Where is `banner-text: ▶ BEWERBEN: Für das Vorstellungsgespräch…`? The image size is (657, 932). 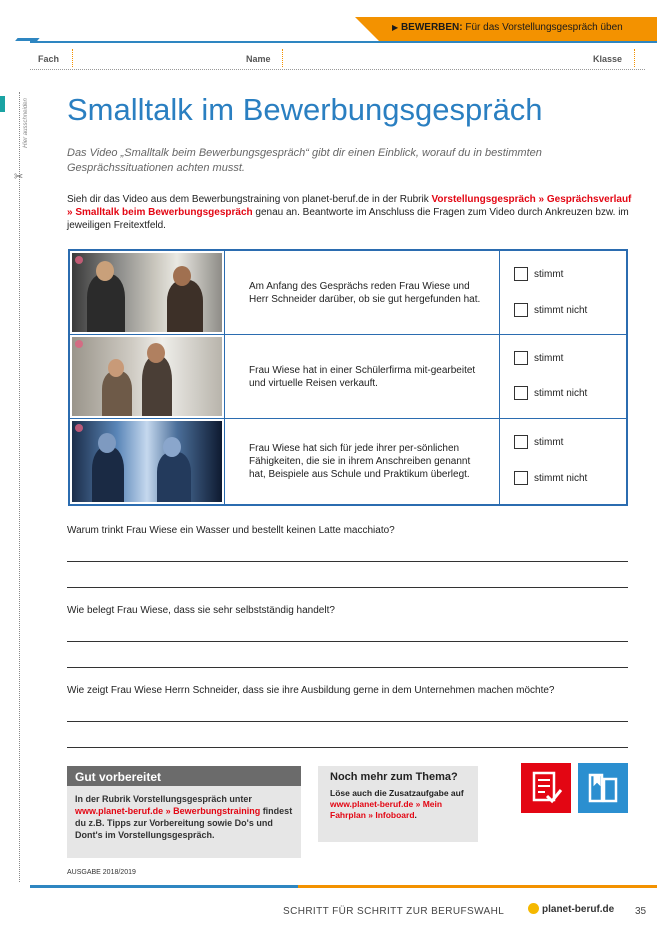 banner-text: ▶ BEWERBEN: Für das Vorstellungsgespräch… is located at coordinates (507, 27).